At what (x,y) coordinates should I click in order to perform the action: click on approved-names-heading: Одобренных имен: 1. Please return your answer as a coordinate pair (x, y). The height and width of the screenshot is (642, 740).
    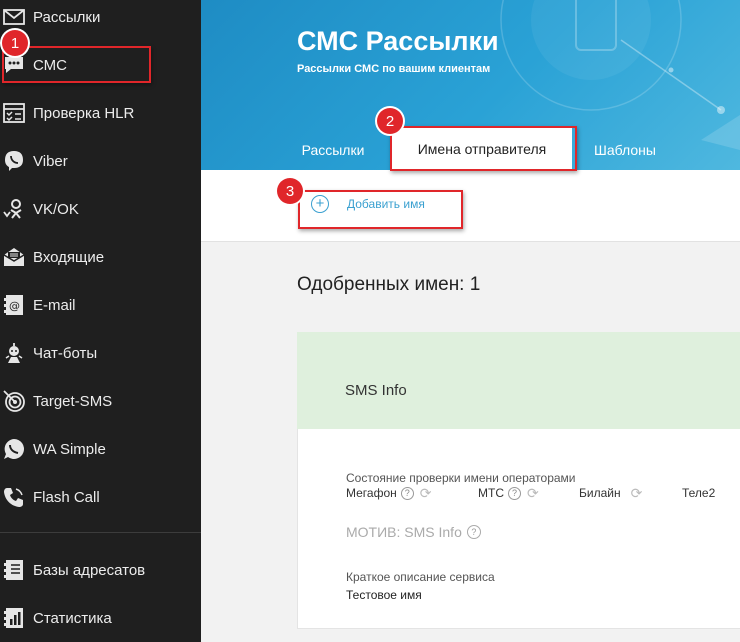
    Looking at the image, I should click on (389, 284).